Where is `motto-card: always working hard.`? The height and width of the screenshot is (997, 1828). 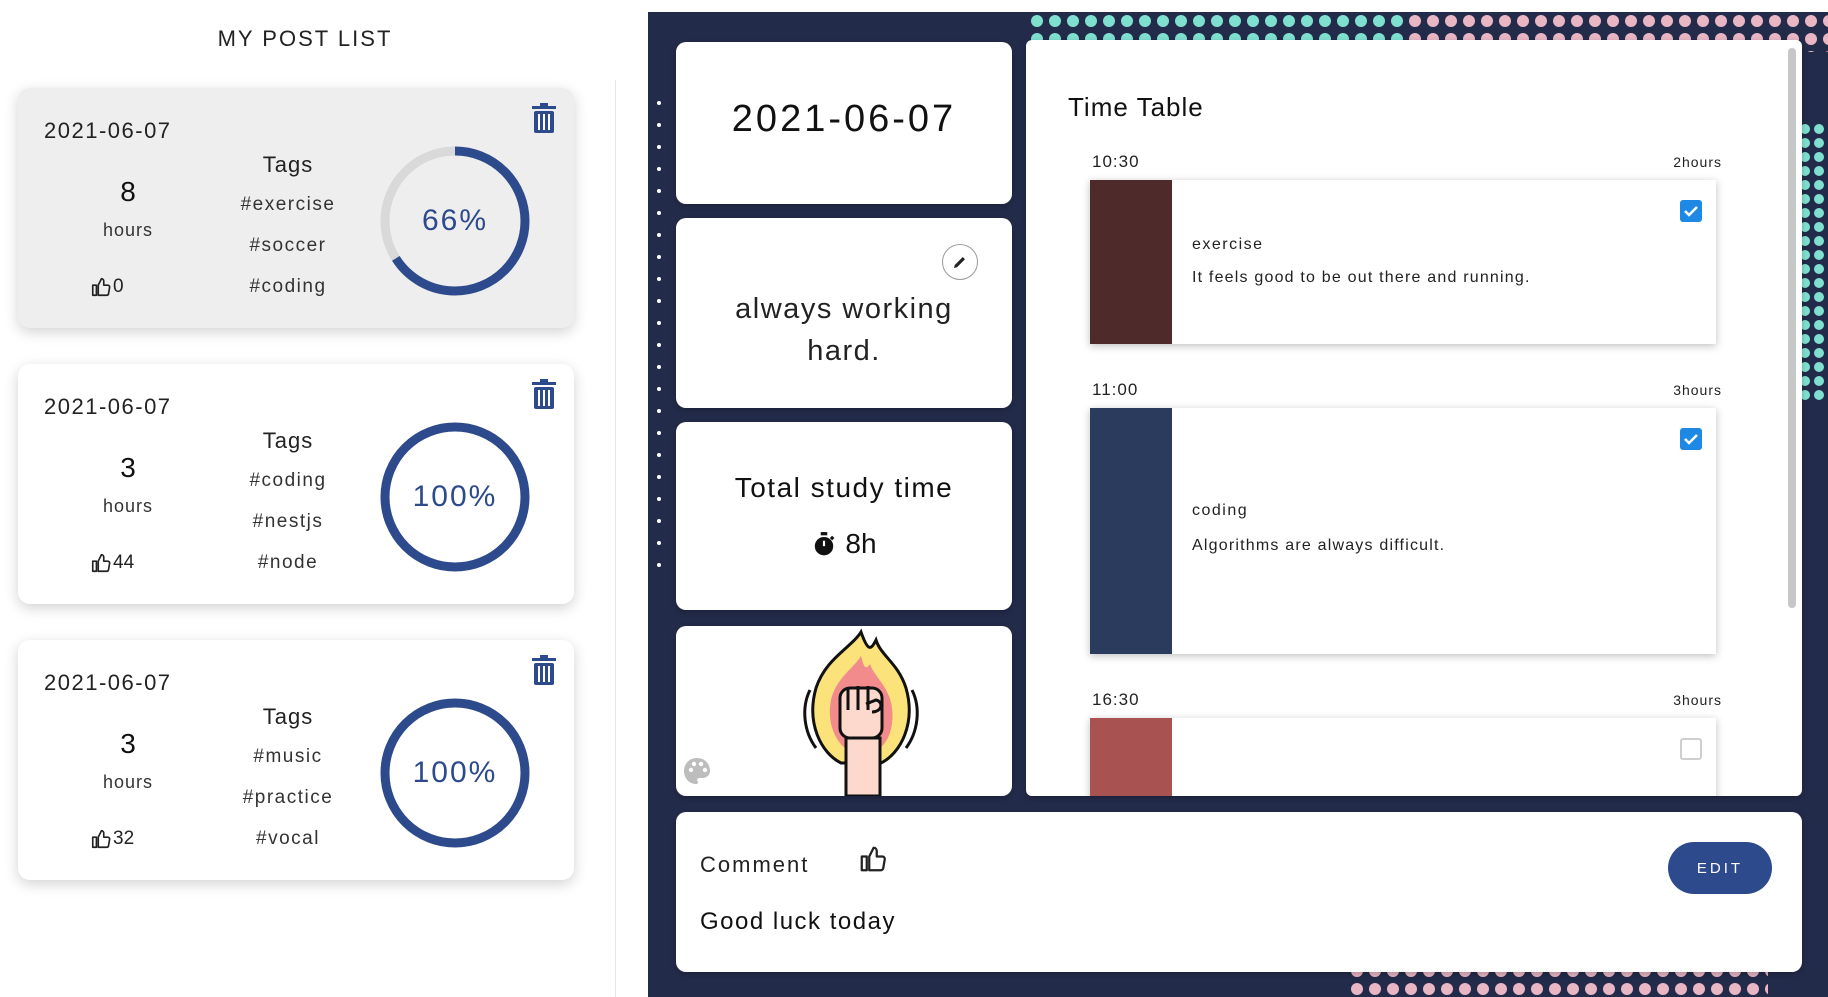
motto-card: always working hard. is located at coordinates (844, 313).